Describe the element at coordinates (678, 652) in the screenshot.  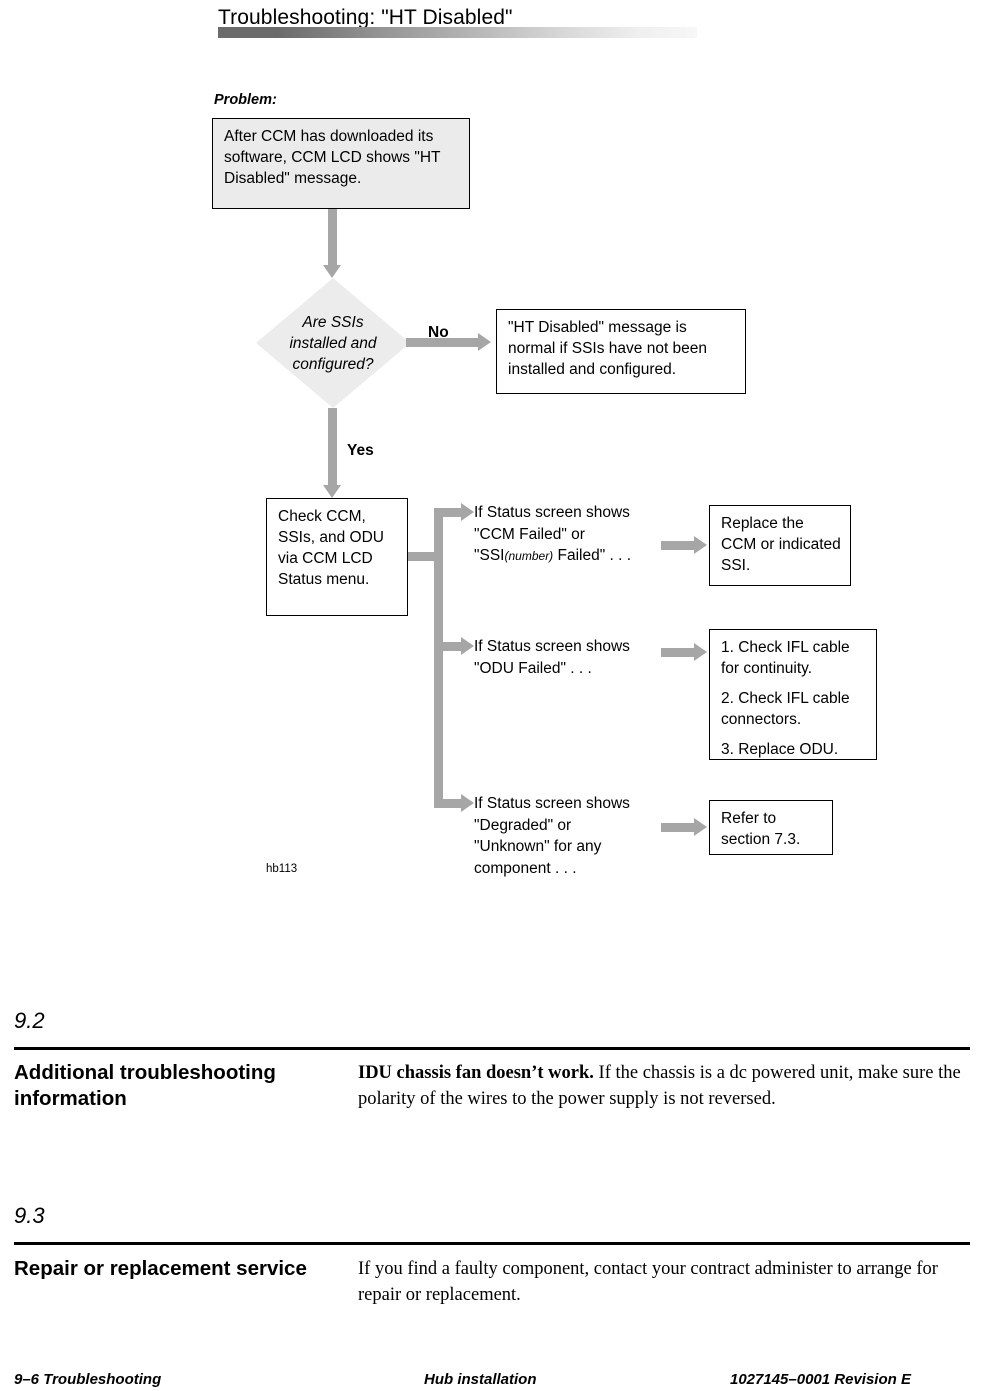
I see `arrow-branch-2-result-shaft` at that location.